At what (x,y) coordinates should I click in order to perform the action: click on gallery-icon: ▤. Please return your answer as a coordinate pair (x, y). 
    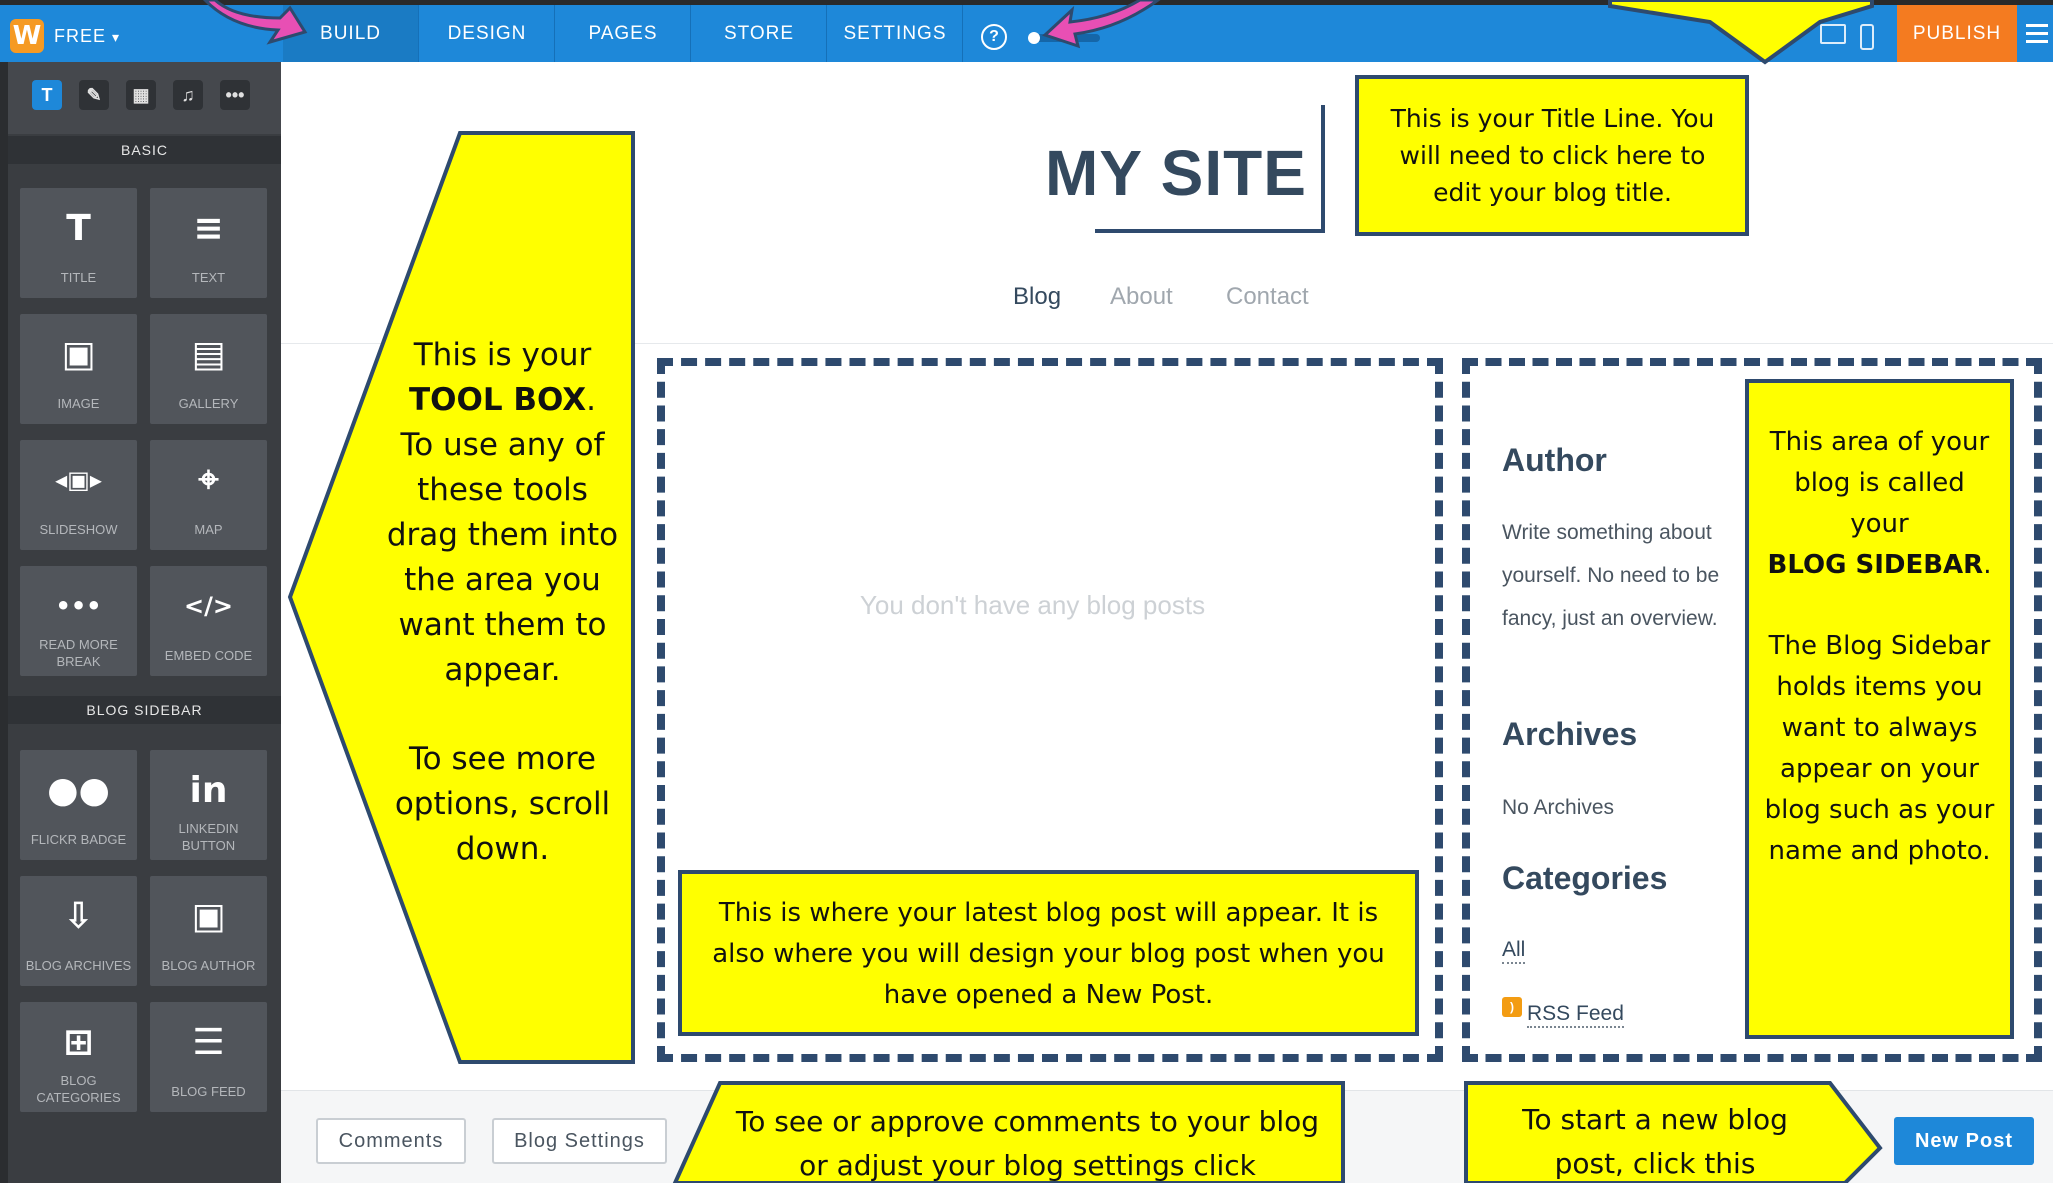
    Looking at the image, I should click on (208, 354).